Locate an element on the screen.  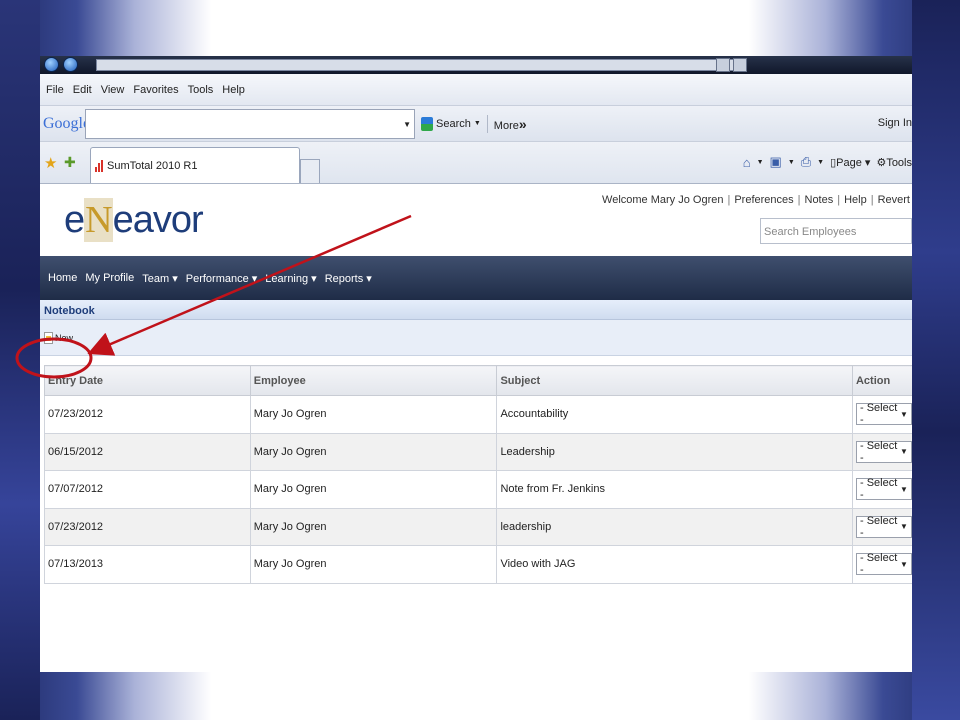
menu-edit: Edit is located at coordinates (82, 90).